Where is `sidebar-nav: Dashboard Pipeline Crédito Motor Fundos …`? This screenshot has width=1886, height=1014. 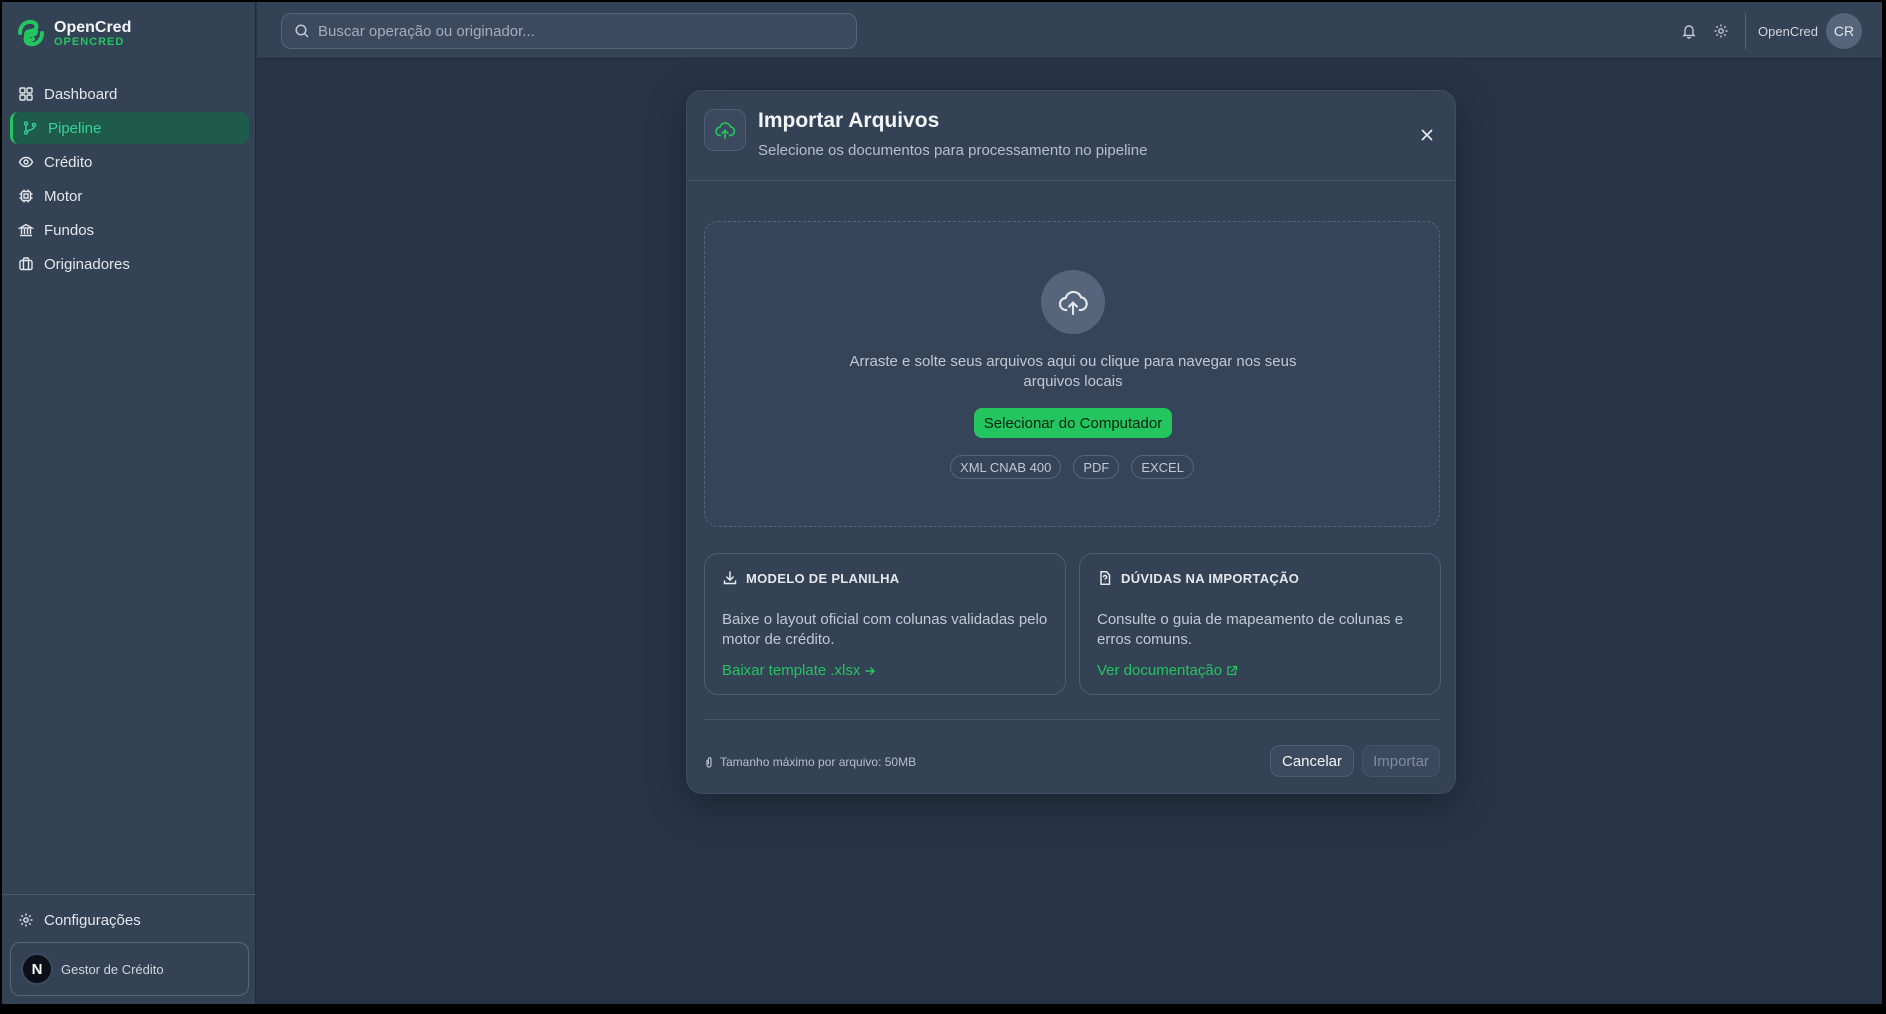 sidebar-nav: Dashboard Pipeline Crédito Motor Fundos … is located at coordinates (129, 180).